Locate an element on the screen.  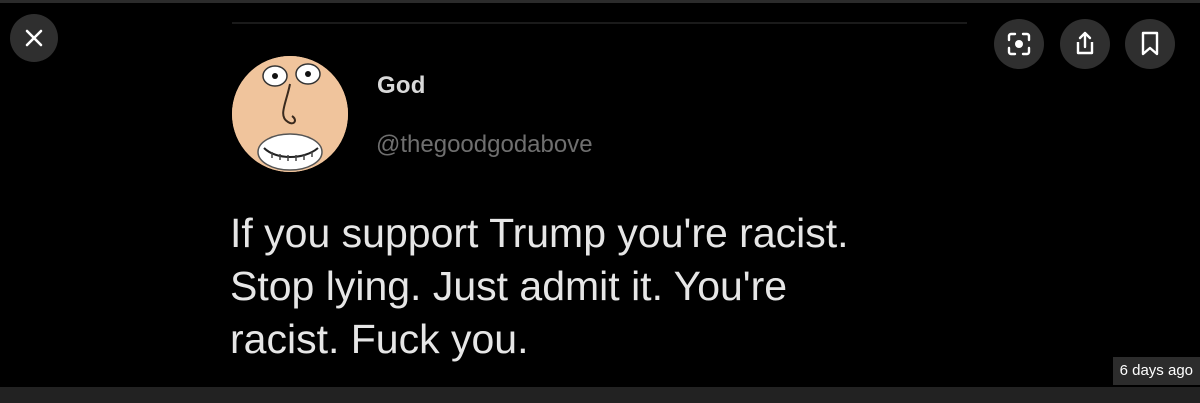
avatar-face is located at coordinates (290, 114).